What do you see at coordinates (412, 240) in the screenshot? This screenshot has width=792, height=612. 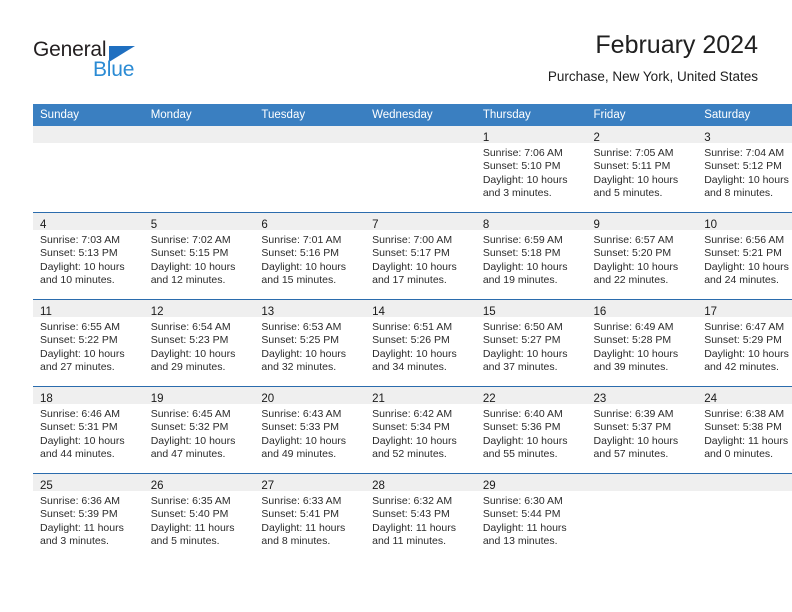 I see `sunrise-time: Sunrise: 7:00 AM` at bounding box center [412, 240].